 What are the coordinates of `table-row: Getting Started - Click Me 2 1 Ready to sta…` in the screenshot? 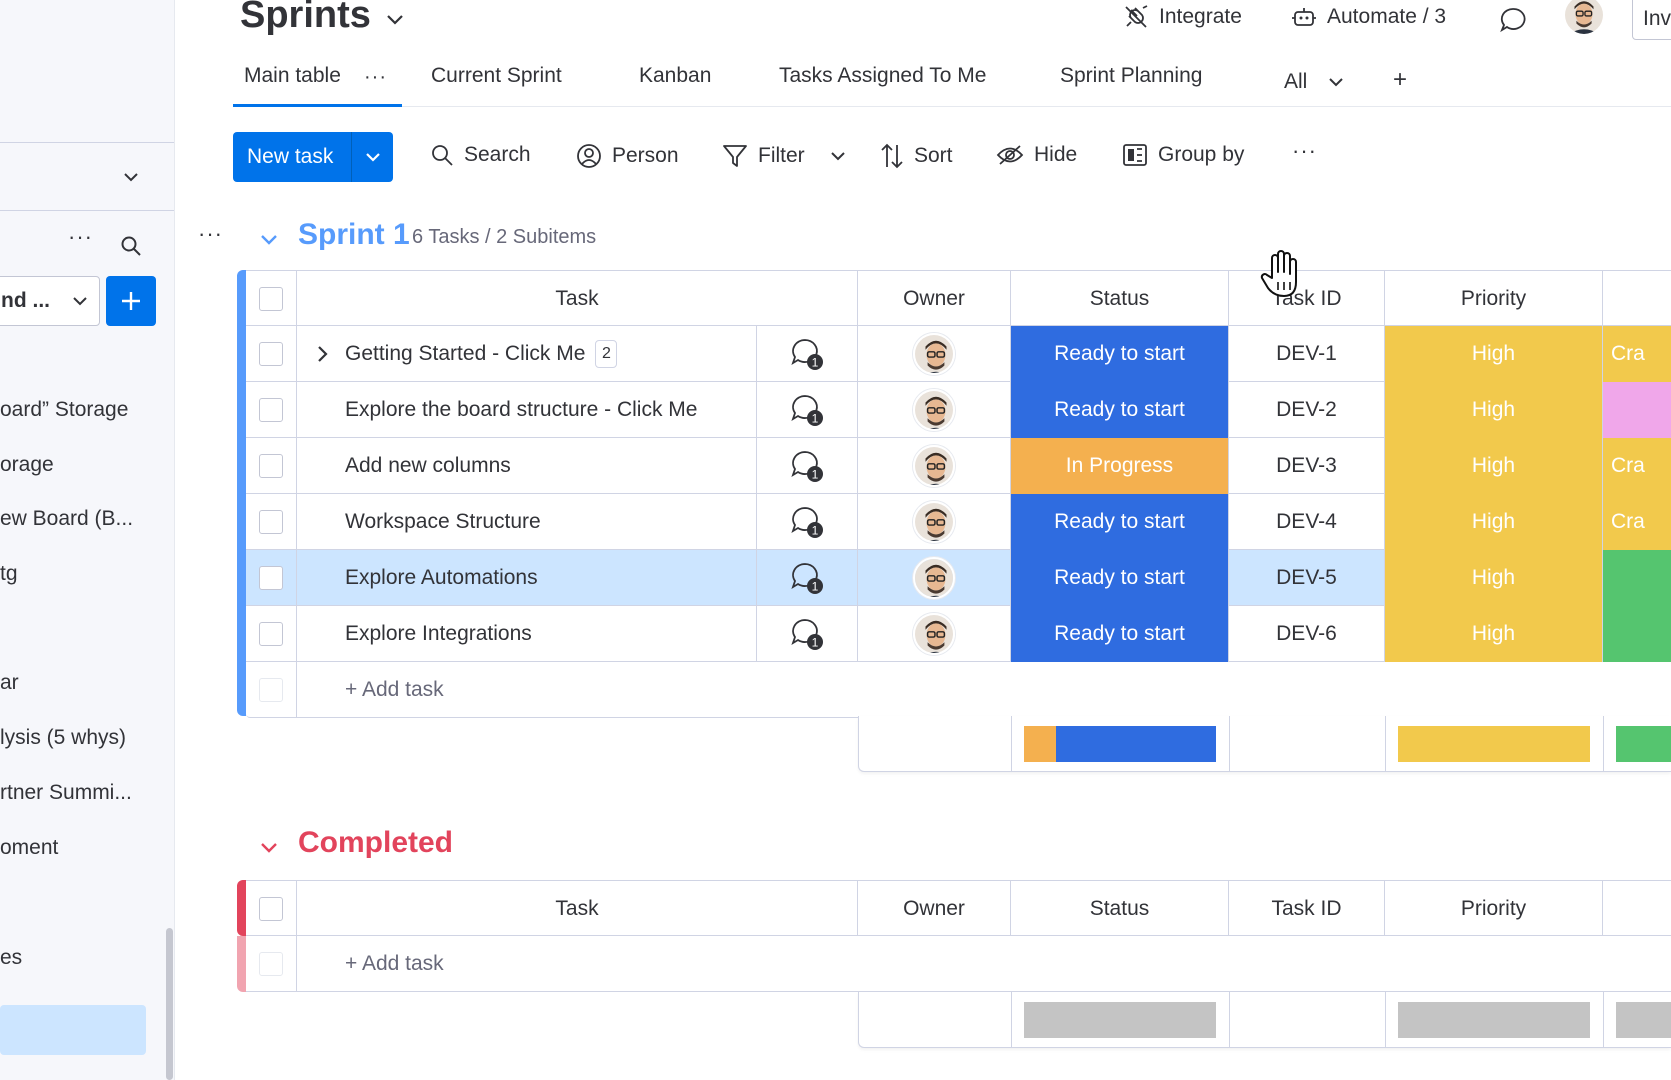 It's located at (958, 354).